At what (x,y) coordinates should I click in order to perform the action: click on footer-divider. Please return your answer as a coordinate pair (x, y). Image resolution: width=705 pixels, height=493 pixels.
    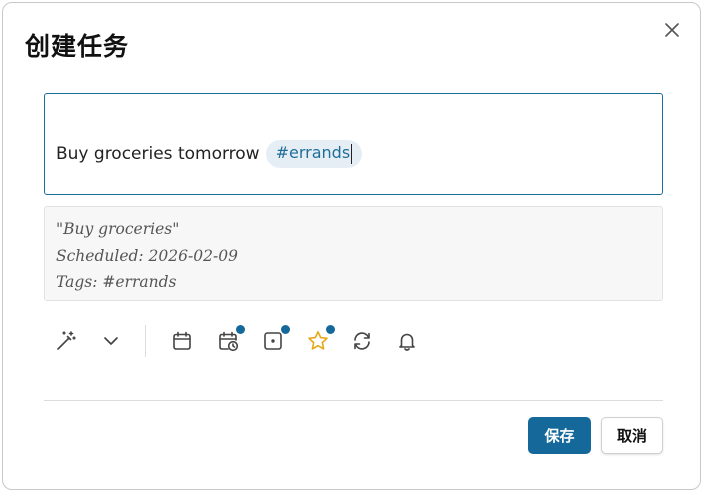
    Looking at the image, I should click on (353, 400).